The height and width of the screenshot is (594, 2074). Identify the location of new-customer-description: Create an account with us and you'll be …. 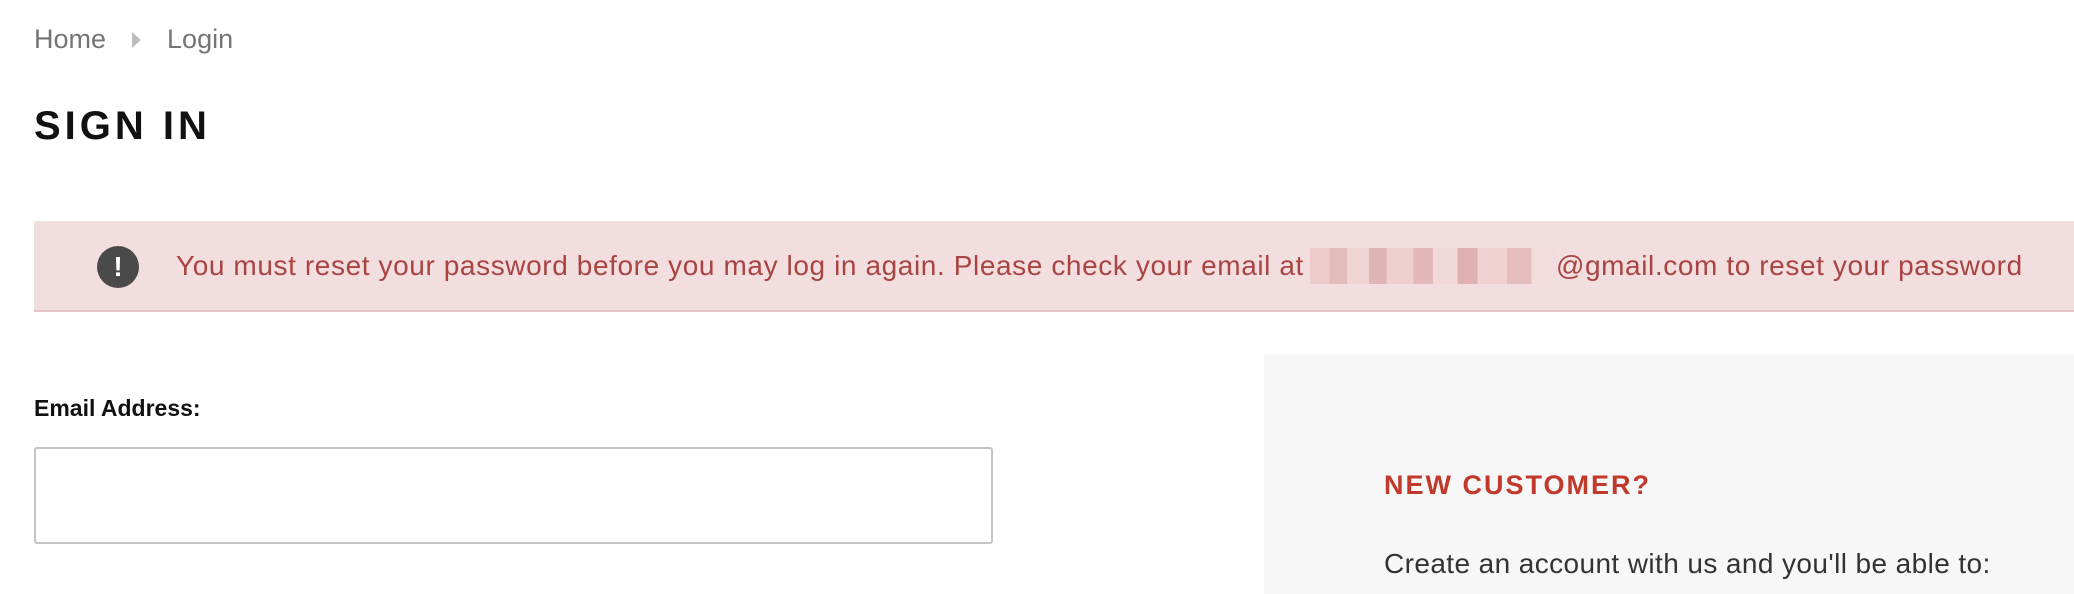
(1687, 563).